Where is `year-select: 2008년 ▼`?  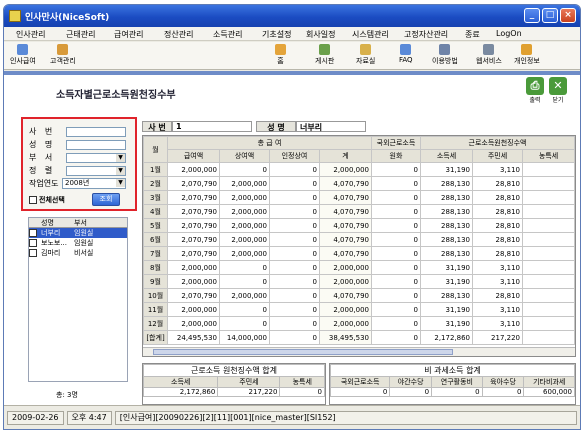
year-select: 2008년 ▼ is located at coordinates (94, 183).